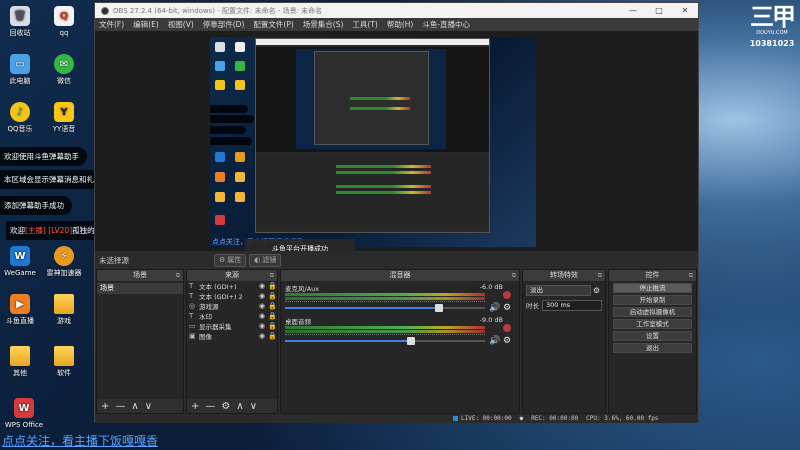 This screenshot has width=800, height=450. What do you see at coordinates (231, 141) in the screenshot?
I see `mini-notice` at bounding box center [231, 141].